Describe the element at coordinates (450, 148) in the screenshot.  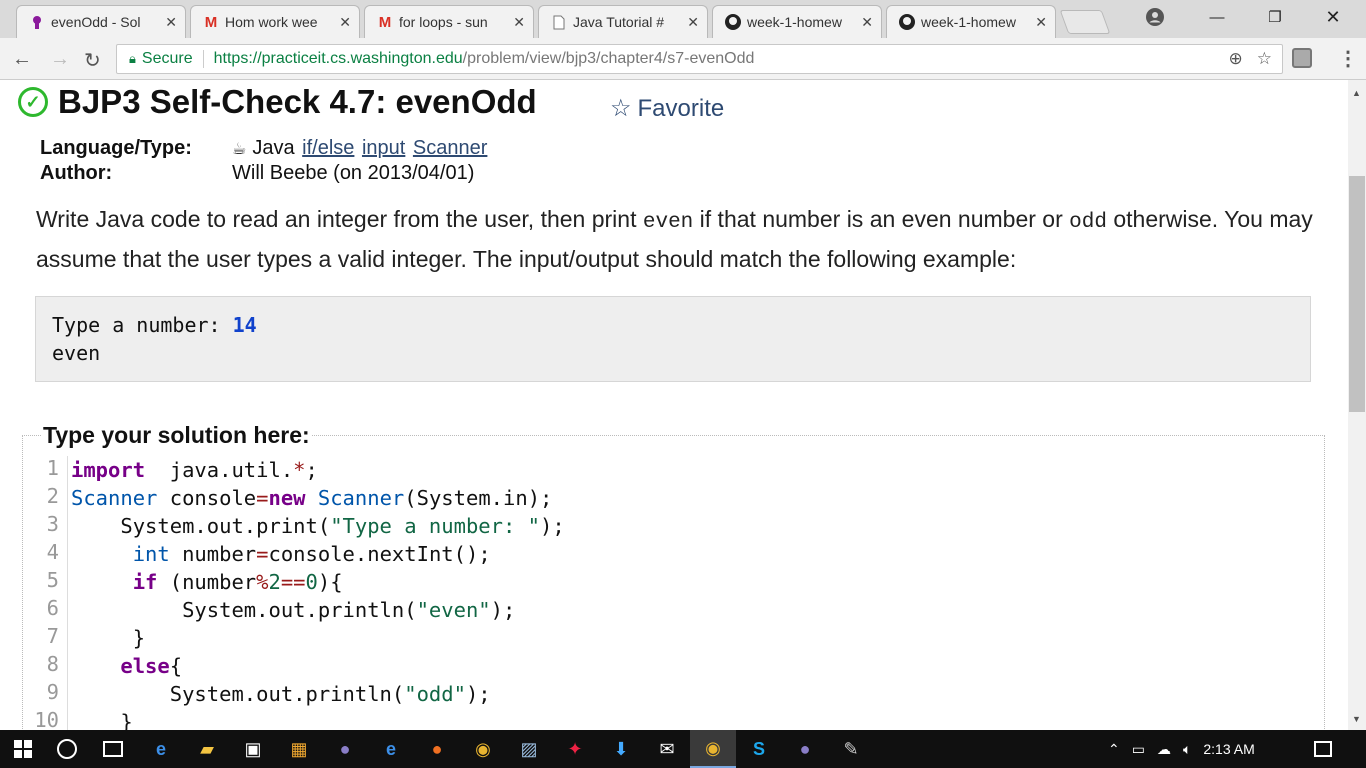
I see `tag-scanner: Scanner` at that location.